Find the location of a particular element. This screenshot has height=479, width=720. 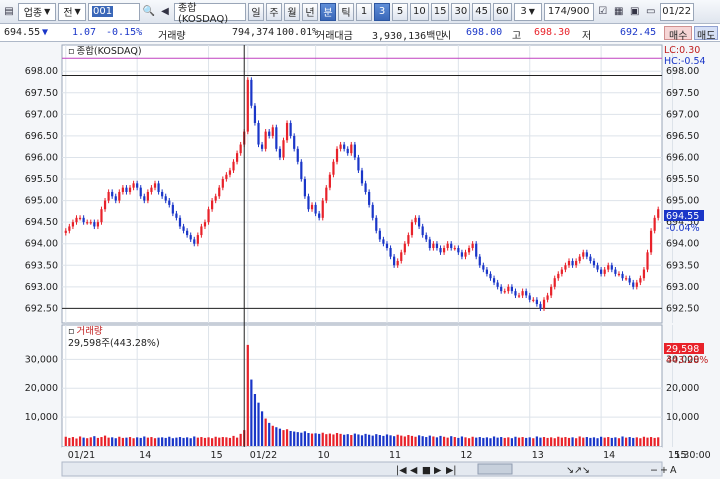

chart-icon: ▤ is located at coordinates (9, 12).